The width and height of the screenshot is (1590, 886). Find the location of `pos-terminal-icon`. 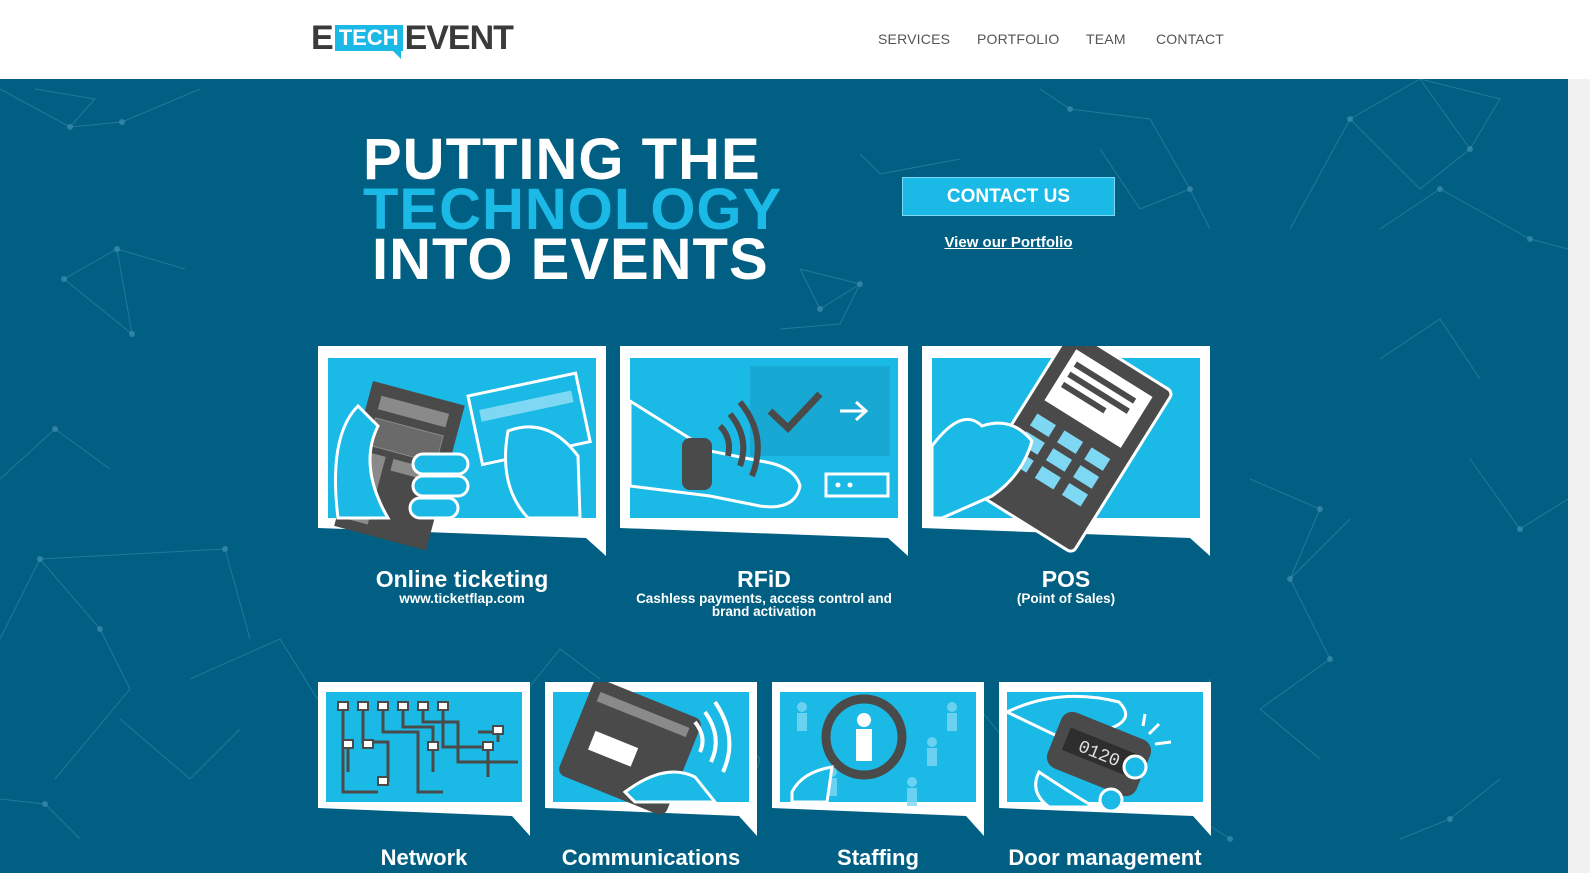

pos-terminal-icon is located at coordinates (1066, 451).